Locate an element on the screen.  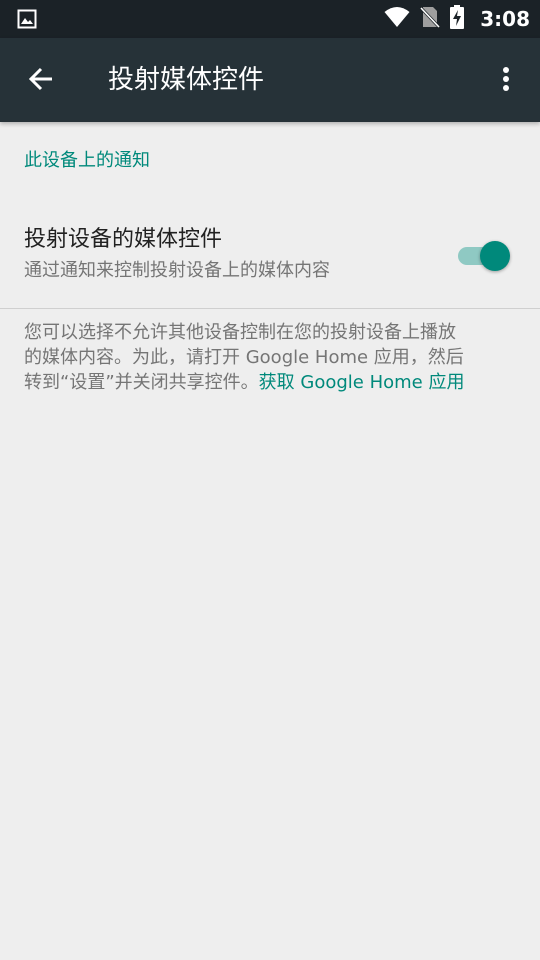
get-google-home-link: 获取 Google Home 应用 is located at coordinates (362, 382).